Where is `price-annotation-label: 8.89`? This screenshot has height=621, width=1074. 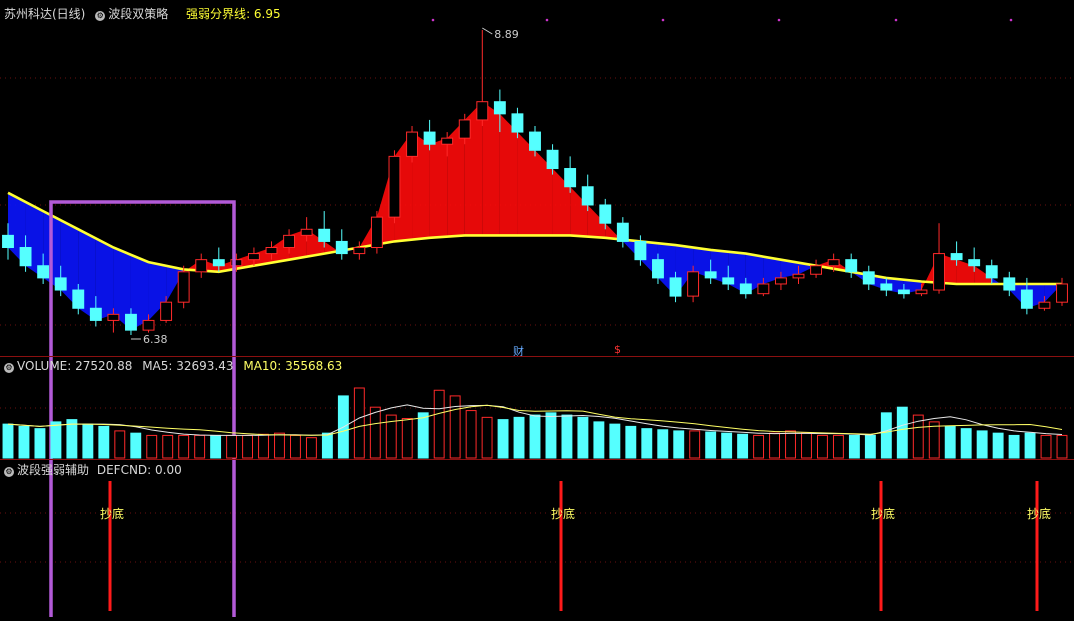
price-annotation-label: 8.89 is located at coordinates (506, 34).